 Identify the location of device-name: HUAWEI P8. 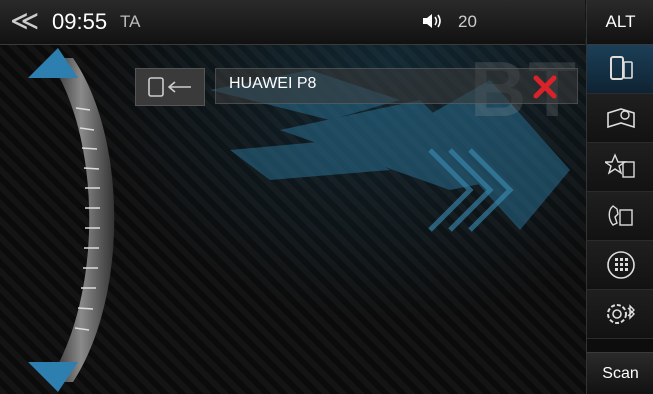
(396, 86).